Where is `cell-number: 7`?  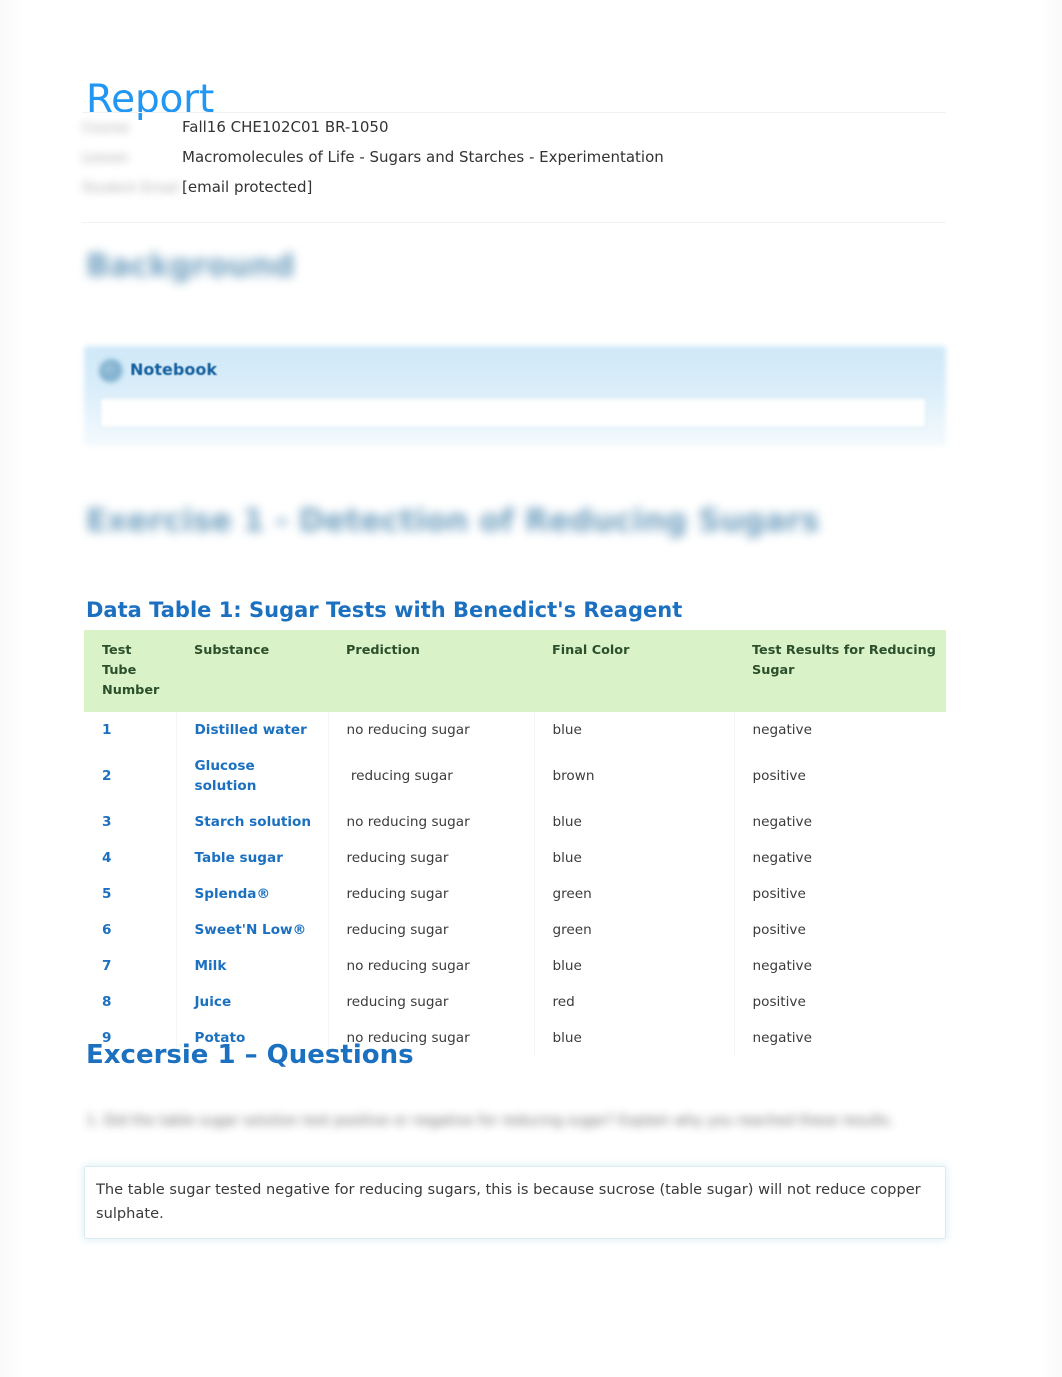
cell-number: 7 is located at coordinates (130, 966).